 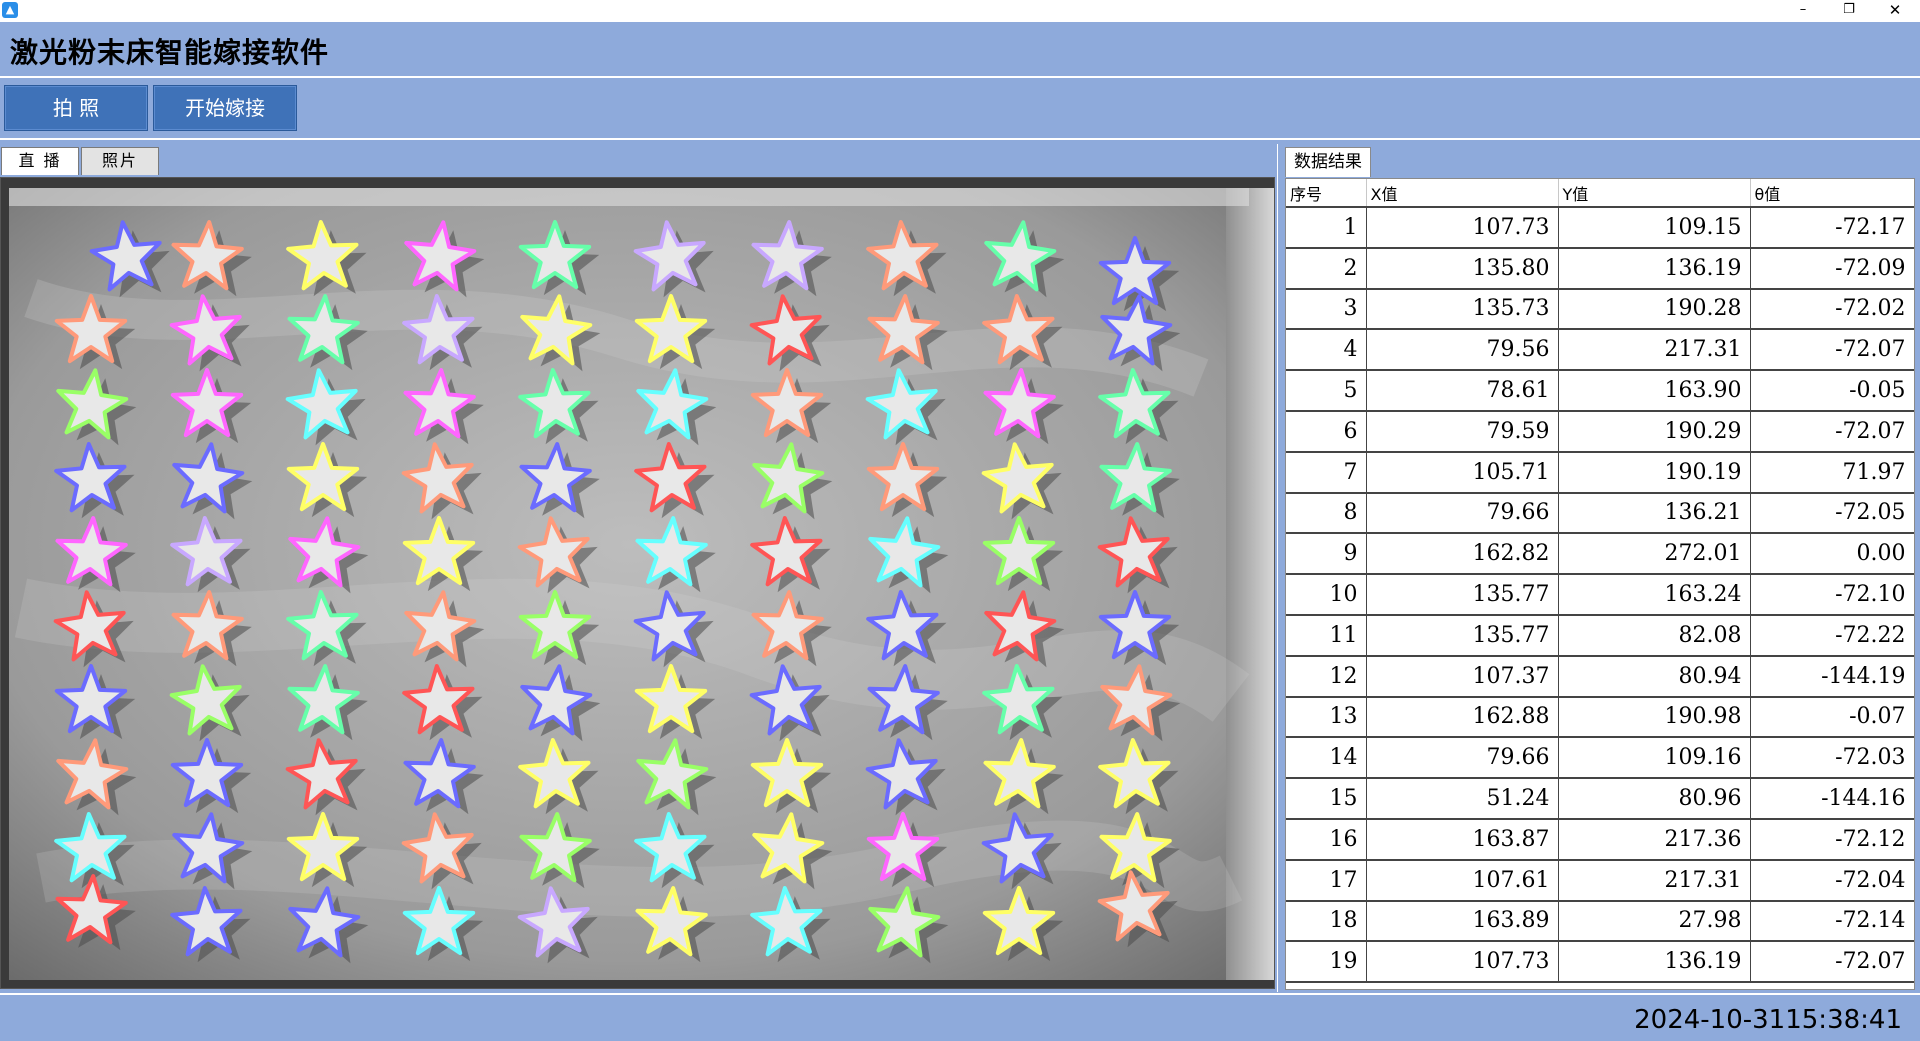 What do you see at coordinates (1895, 11) in the screenshot?
I see `close-button: ✕` at bounding box center [1895, 11].